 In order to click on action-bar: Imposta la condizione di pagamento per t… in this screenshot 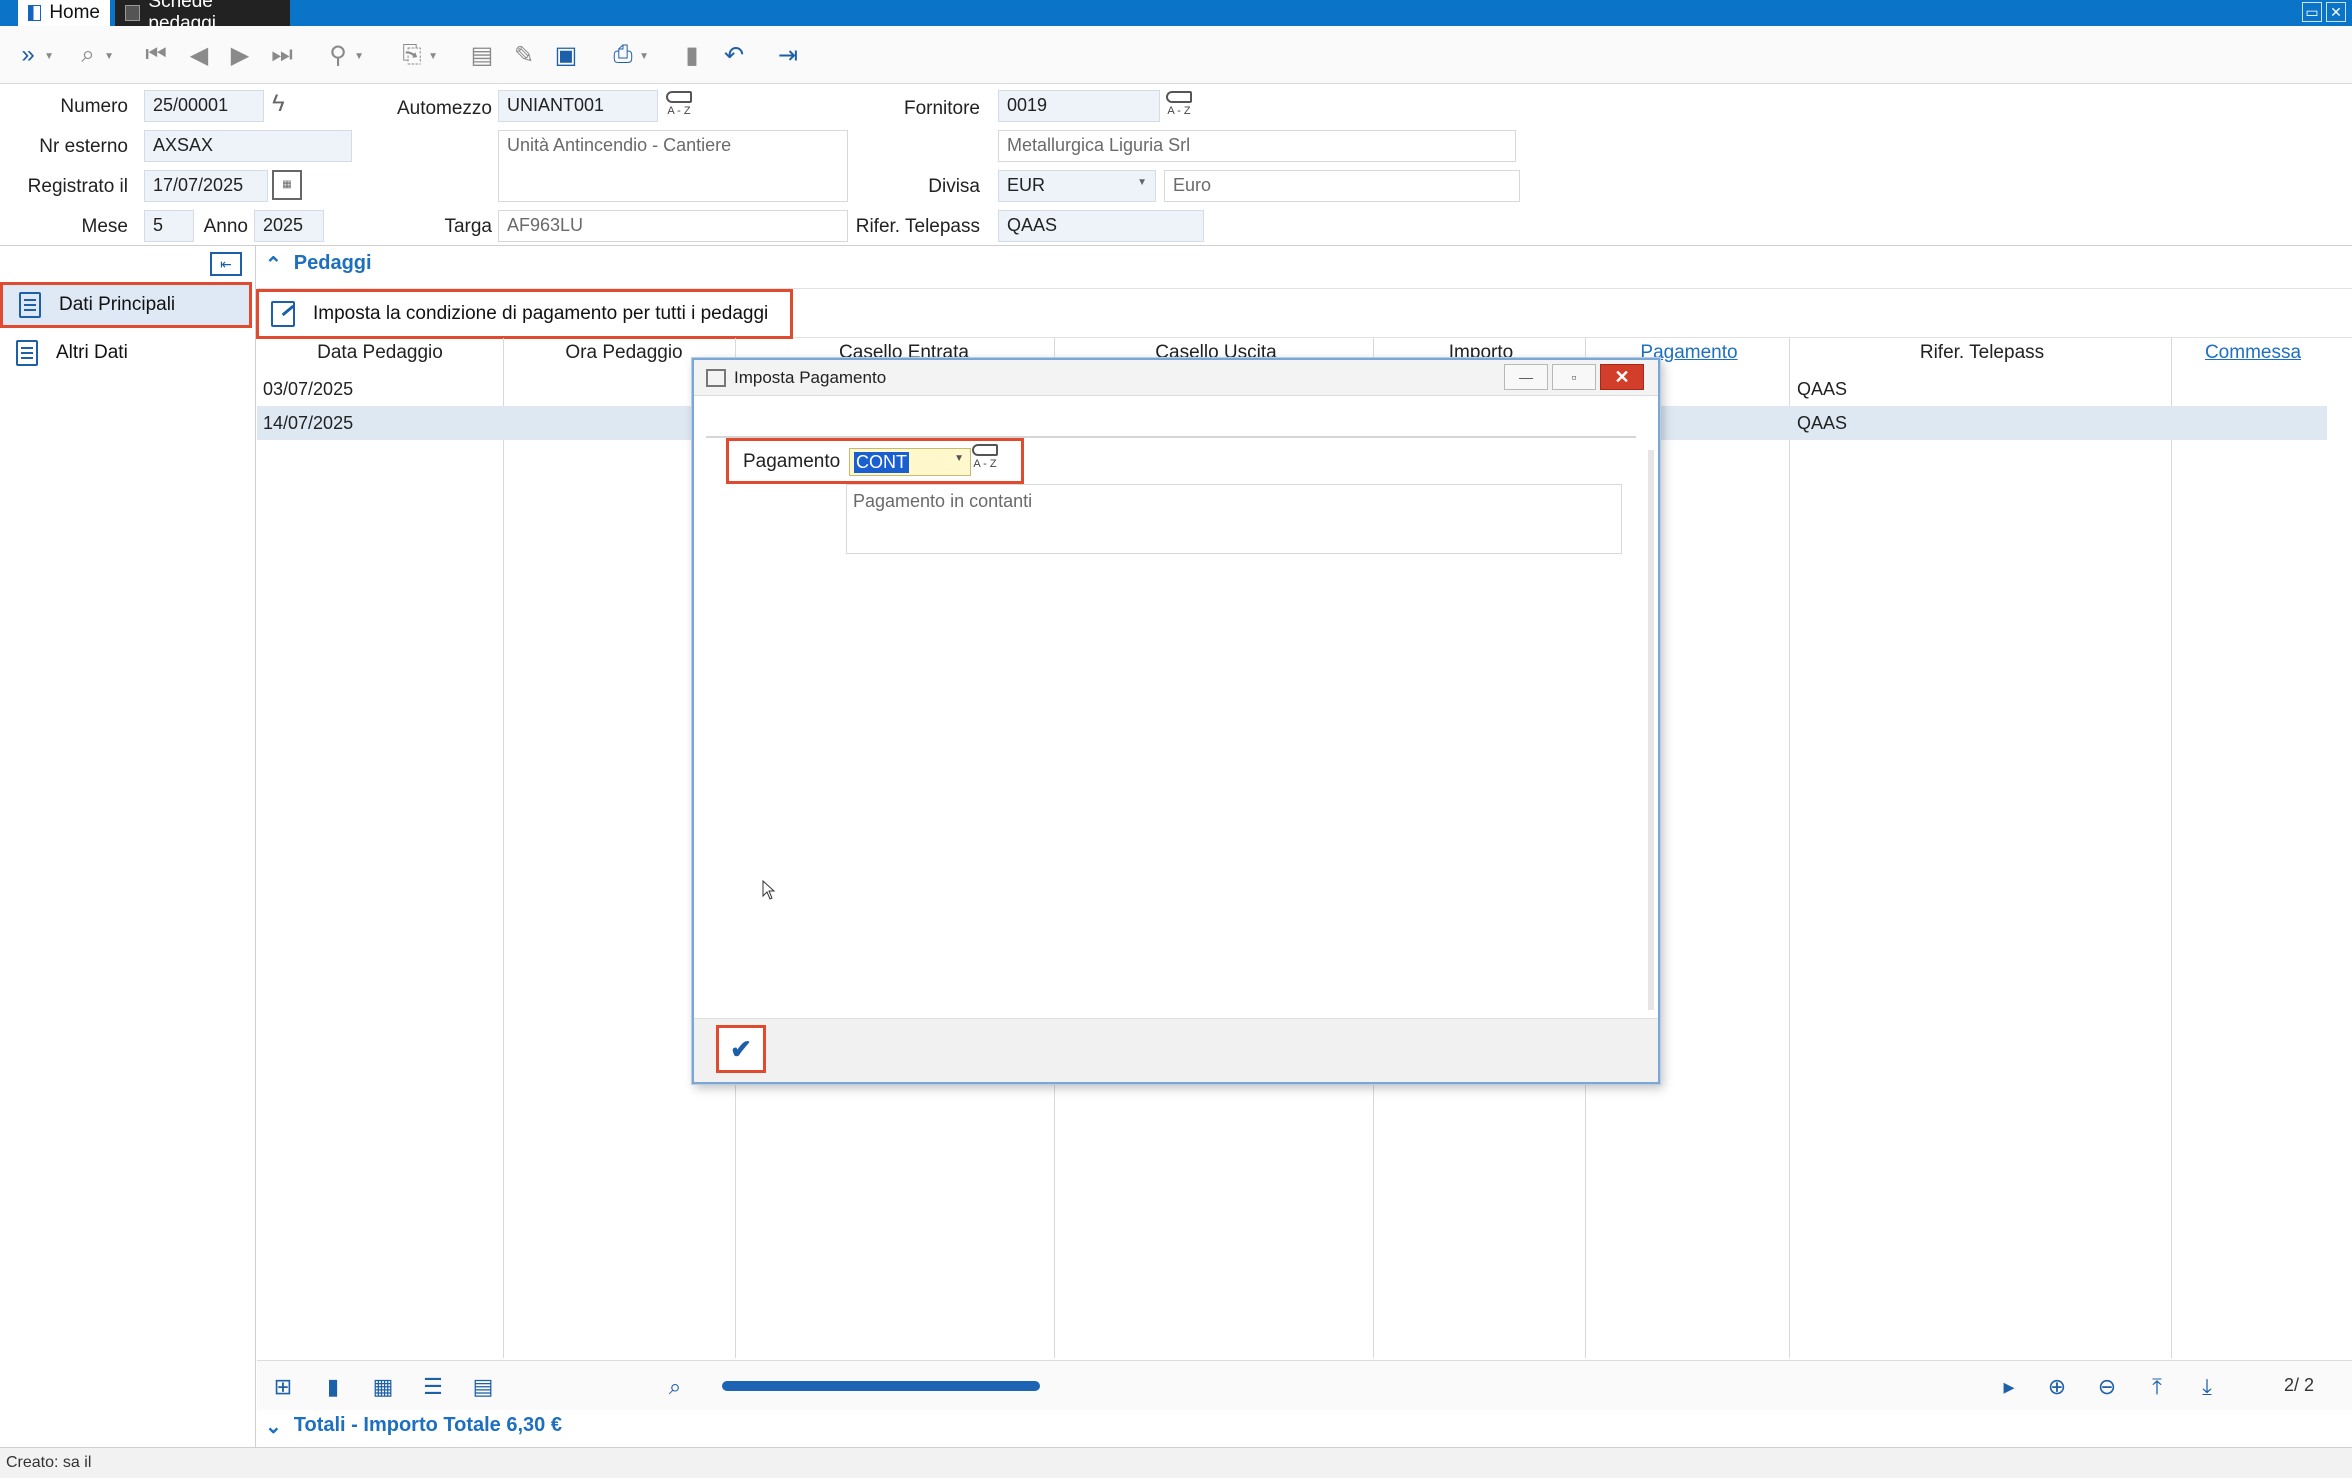, I will do `click(1304, 313)`.